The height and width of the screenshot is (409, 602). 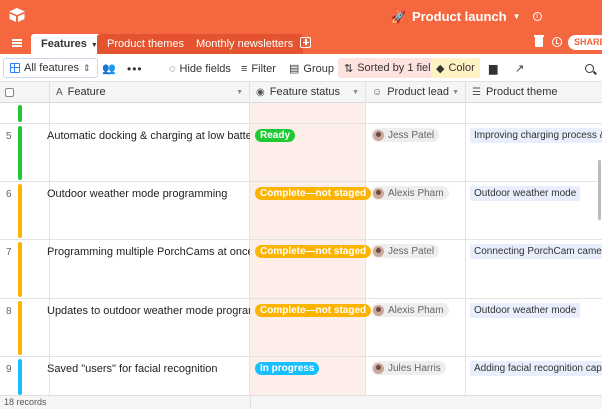 What do you see at coordinates (459, 16) in the screenshot?
I see `base-title: Product launch` at bounding box center [459, 16].